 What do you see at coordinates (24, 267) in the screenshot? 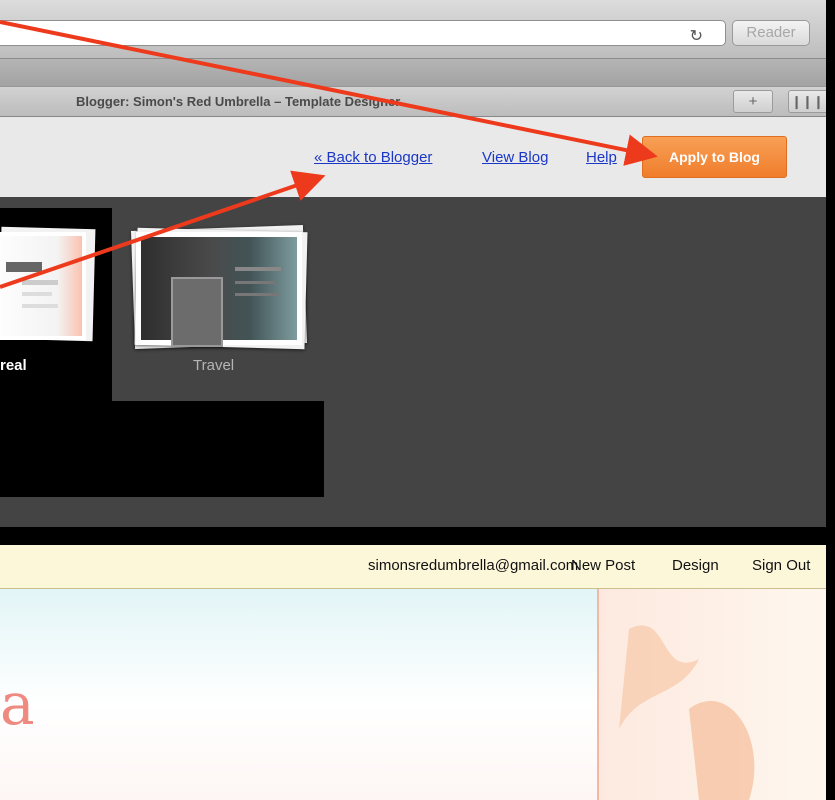
I see `thumb-header-block` at bounding box center [24, 267].